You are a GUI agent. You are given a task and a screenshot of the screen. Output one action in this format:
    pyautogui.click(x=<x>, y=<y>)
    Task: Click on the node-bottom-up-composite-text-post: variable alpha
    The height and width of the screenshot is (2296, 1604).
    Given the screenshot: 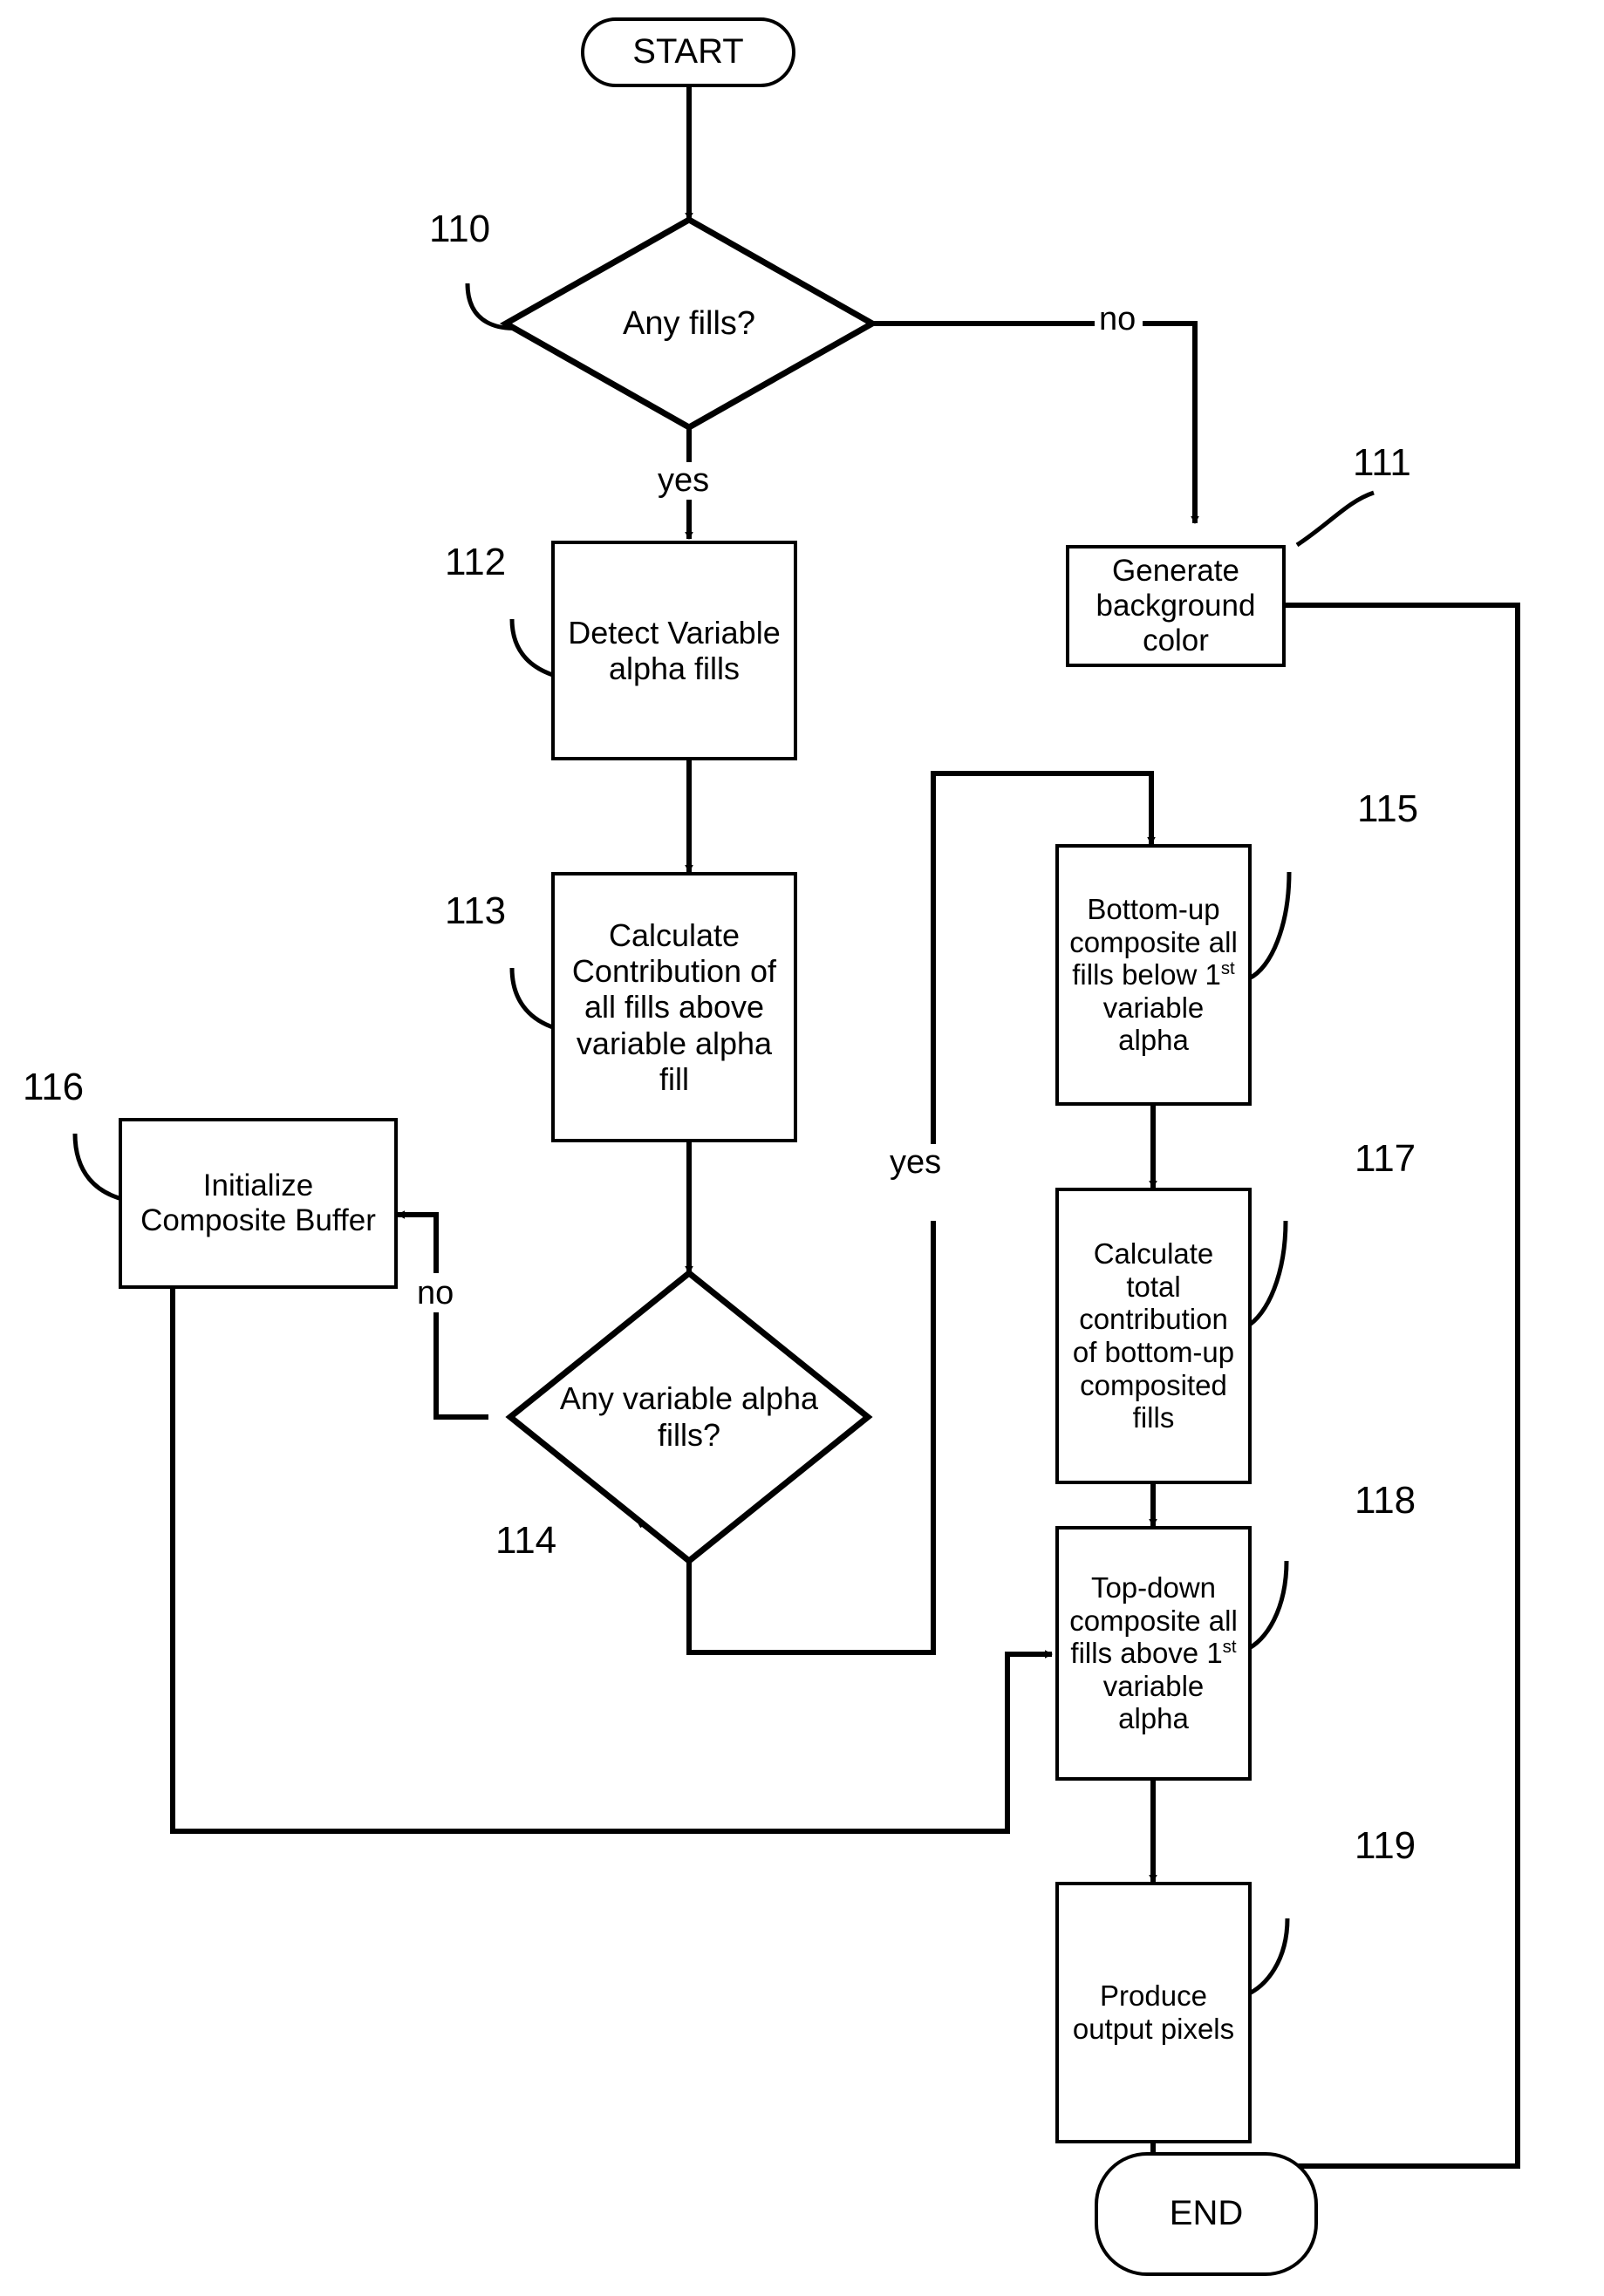 What is the action you would take?
    pyautogui.click(x=1154, y=1024)
    